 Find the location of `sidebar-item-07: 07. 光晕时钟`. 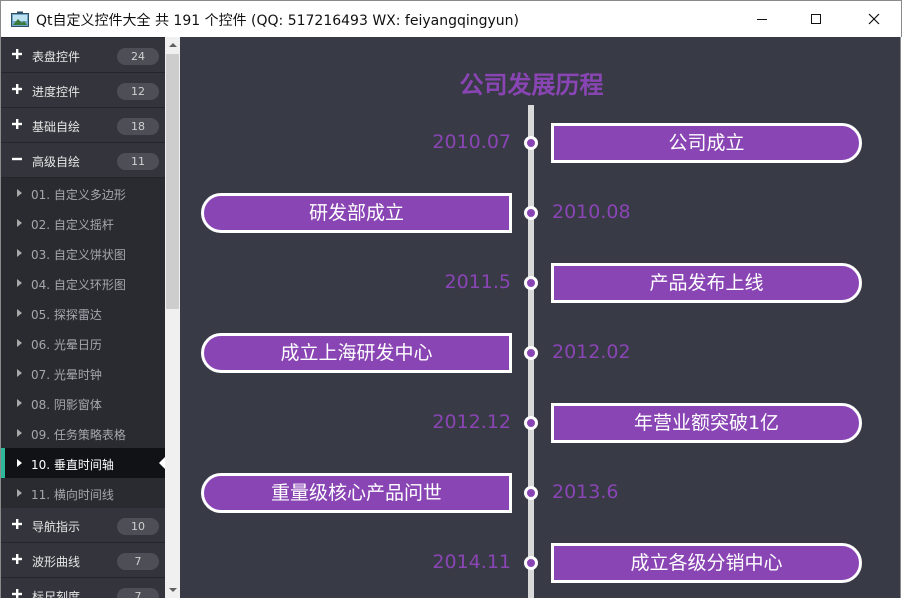

sidebar-item-07: 07. 光晕时钟 is located at coordinates (83, 373).